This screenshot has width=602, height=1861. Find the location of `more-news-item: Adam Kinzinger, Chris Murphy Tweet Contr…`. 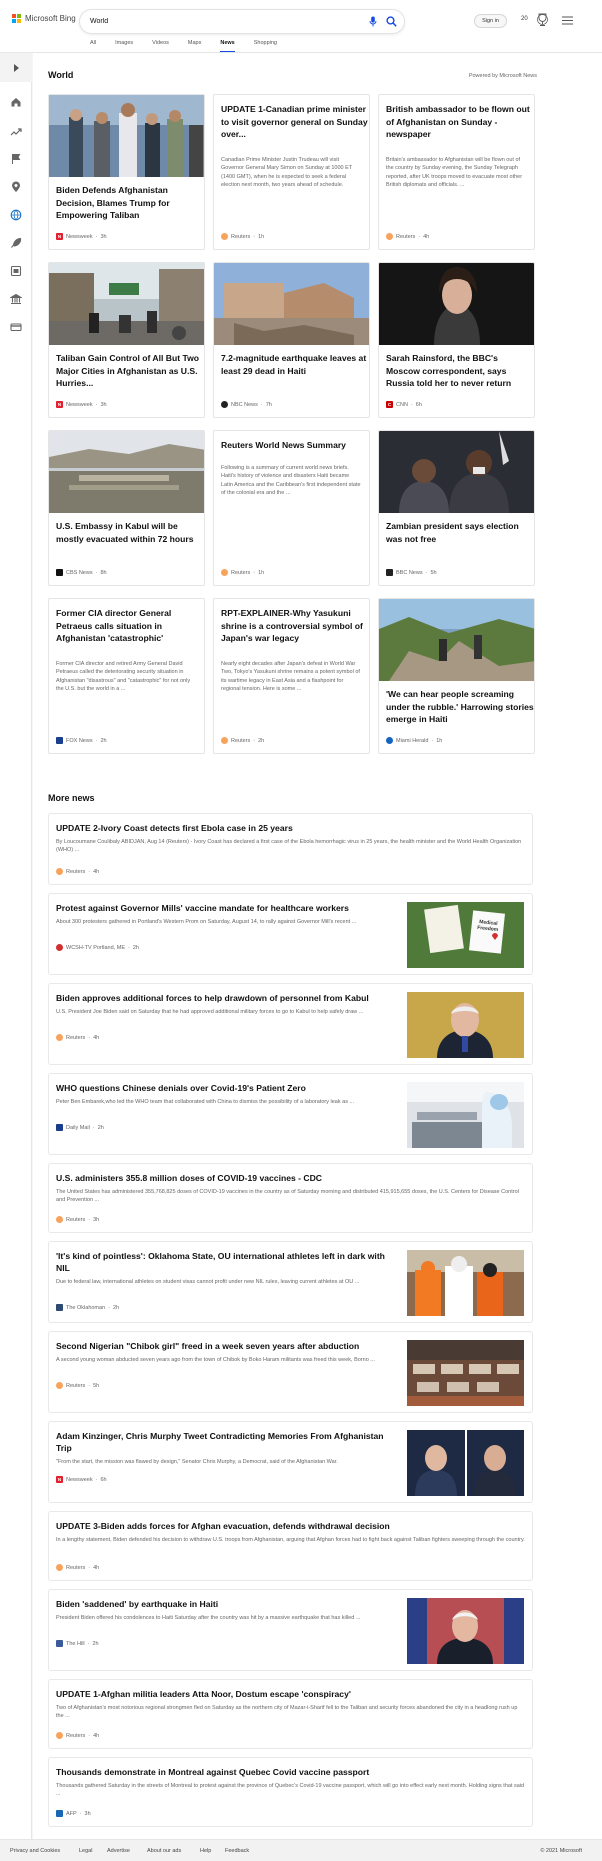

more-news-item: Adam Kinzinger, Chris Murphy Tweet Contr… is located at coordinates (290, 1462).